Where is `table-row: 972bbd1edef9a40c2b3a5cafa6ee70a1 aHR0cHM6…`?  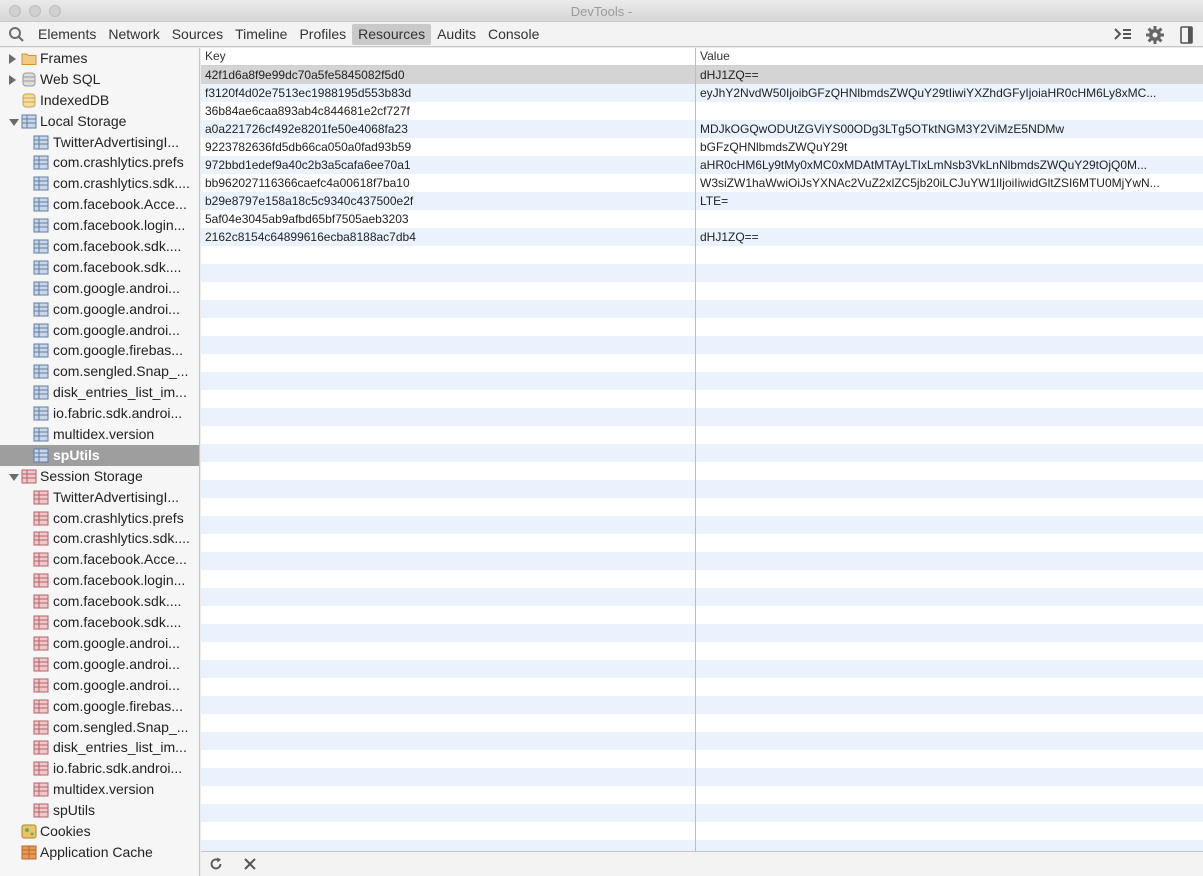
table-row: 972bbd1edef9a40c2b3a5cafa6ee70a1 aHR0cHM6… is located at coordinates (702, 165).